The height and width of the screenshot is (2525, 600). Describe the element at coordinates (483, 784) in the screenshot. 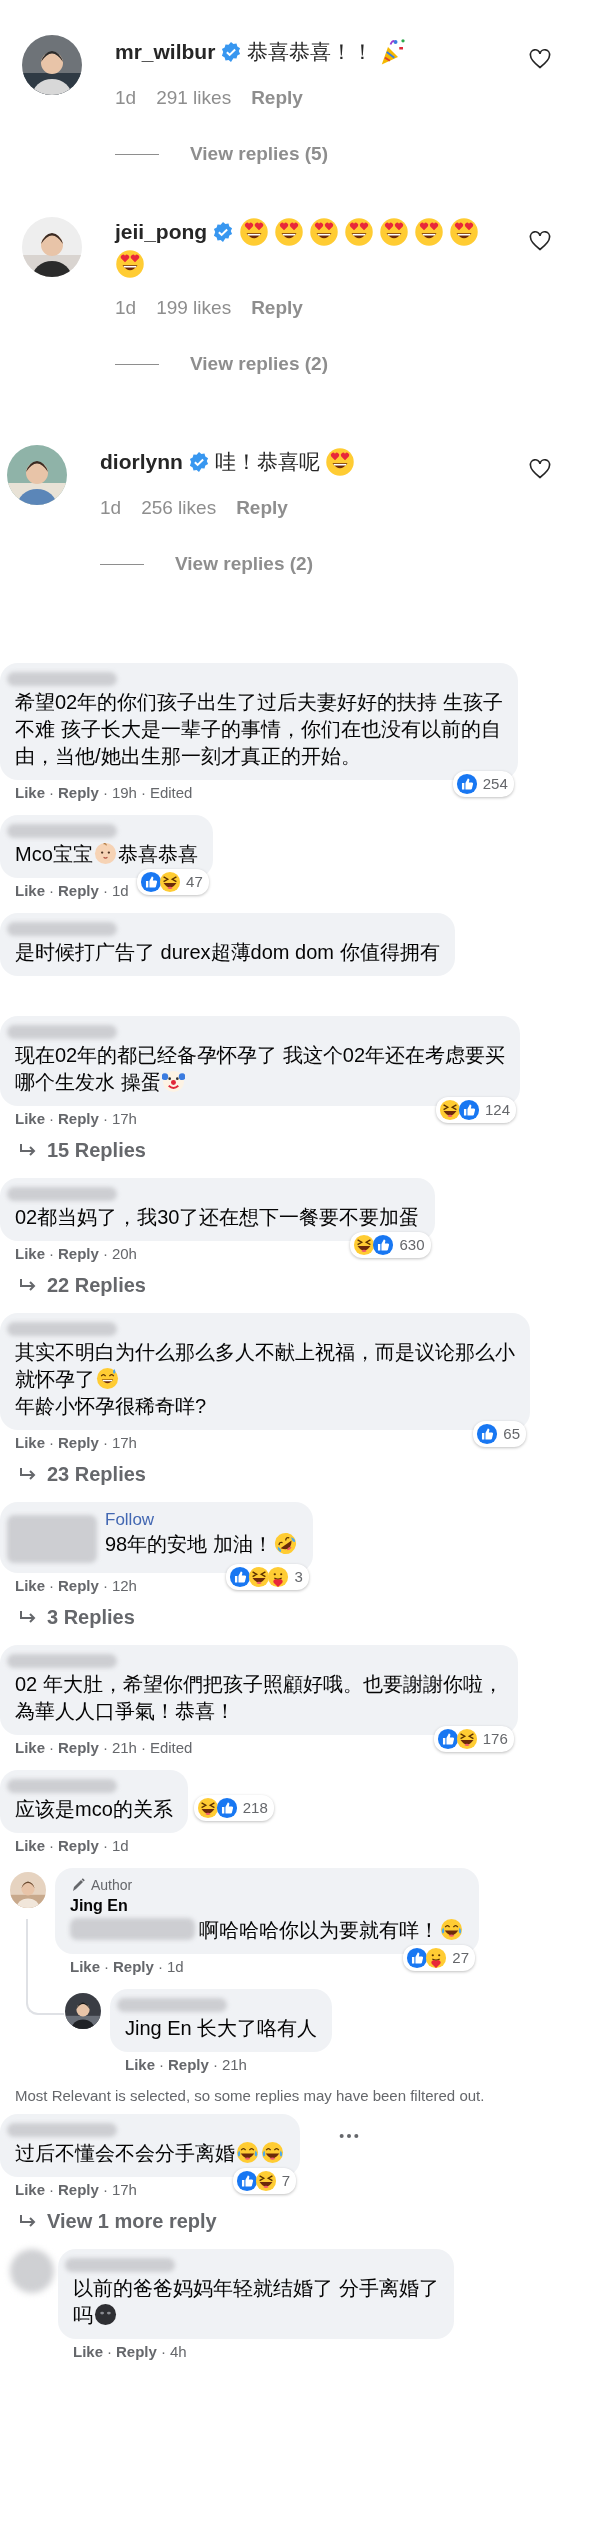

I see `reaction-pill: 254` at that location.